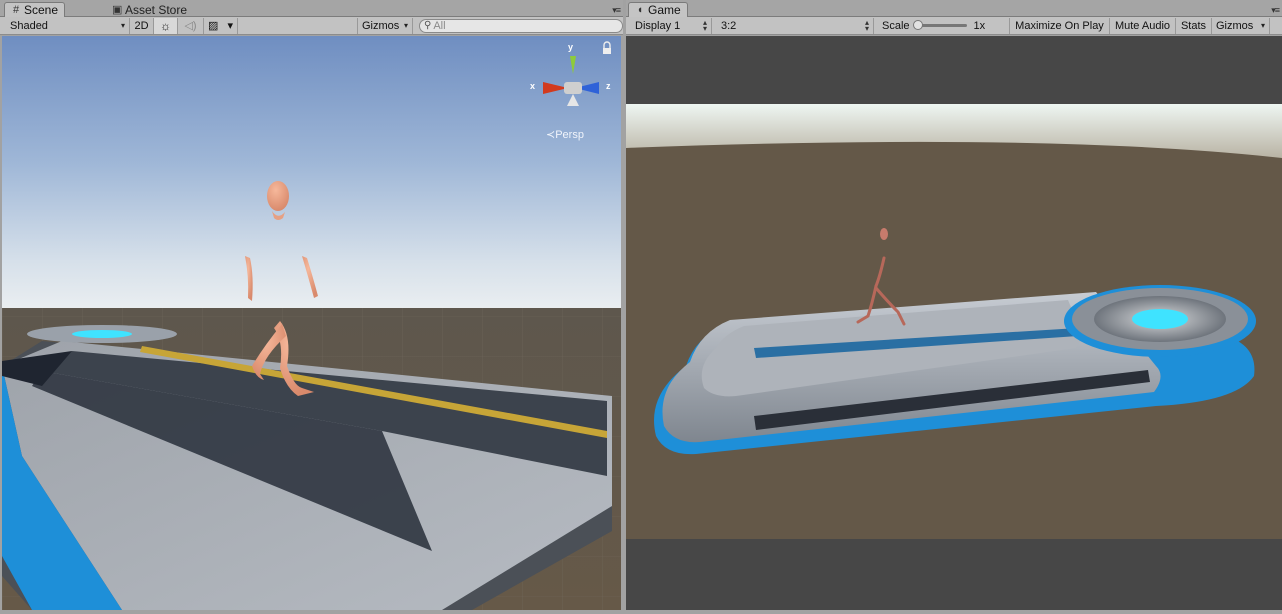  What do you see at coordinates (954, 70) in the screenshot?
I see `letterbox-top` at bounding box center [954, 70].